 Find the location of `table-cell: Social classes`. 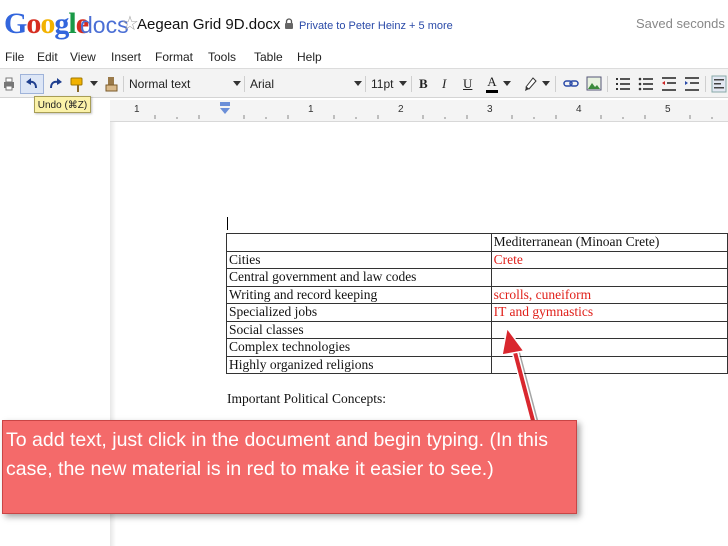

table-cell: Social classes is located at coordinates (359, 329).